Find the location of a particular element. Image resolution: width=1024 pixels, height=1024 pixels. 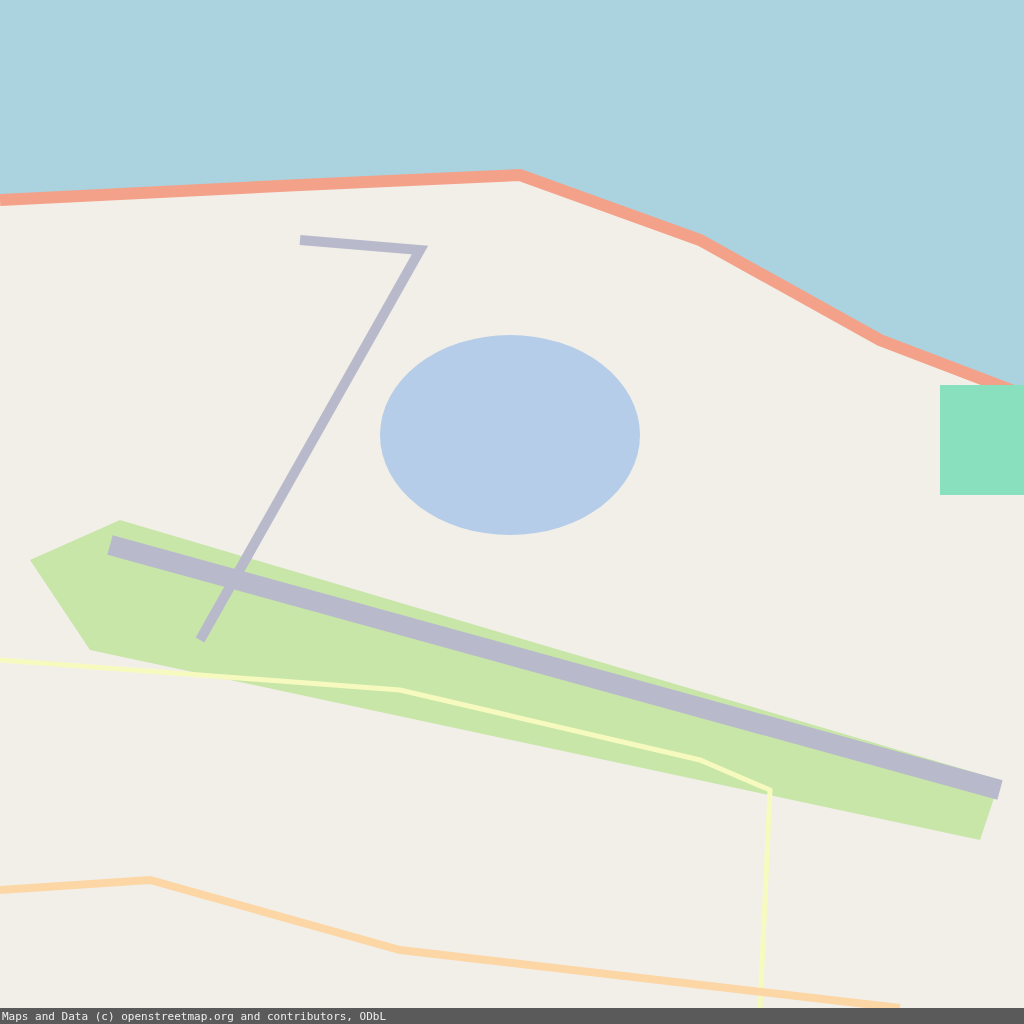

map-attribution: Maps and Data (c) openstreetmap.org and contributors, ODbL is located at coordinates (194, 1016).